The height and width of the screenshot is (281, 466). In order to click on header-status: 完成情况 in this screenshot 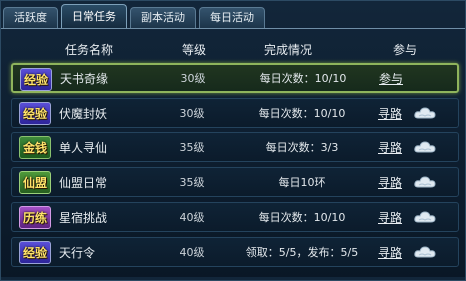, I will do `click(288, 50)`.